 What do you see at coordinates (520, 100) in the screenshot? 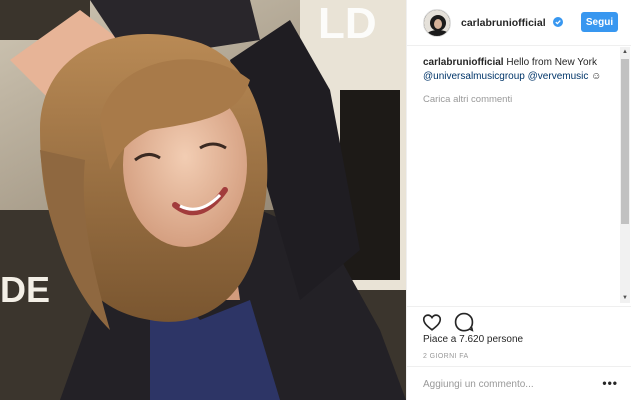
I see `load-more-comments-link: Carica altri commenti` at bounding box center [520, 100].